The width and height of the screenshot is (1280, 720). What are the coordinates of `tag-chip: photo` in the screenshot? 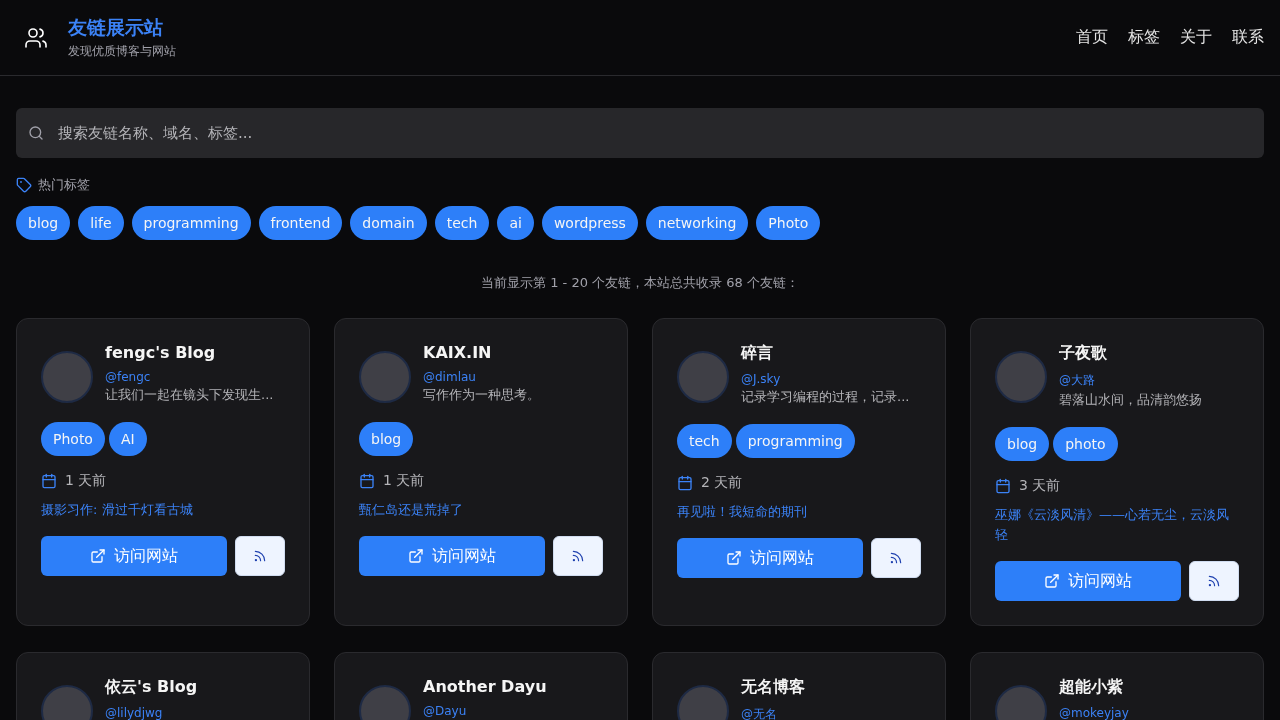 It's located at (1085, 444).